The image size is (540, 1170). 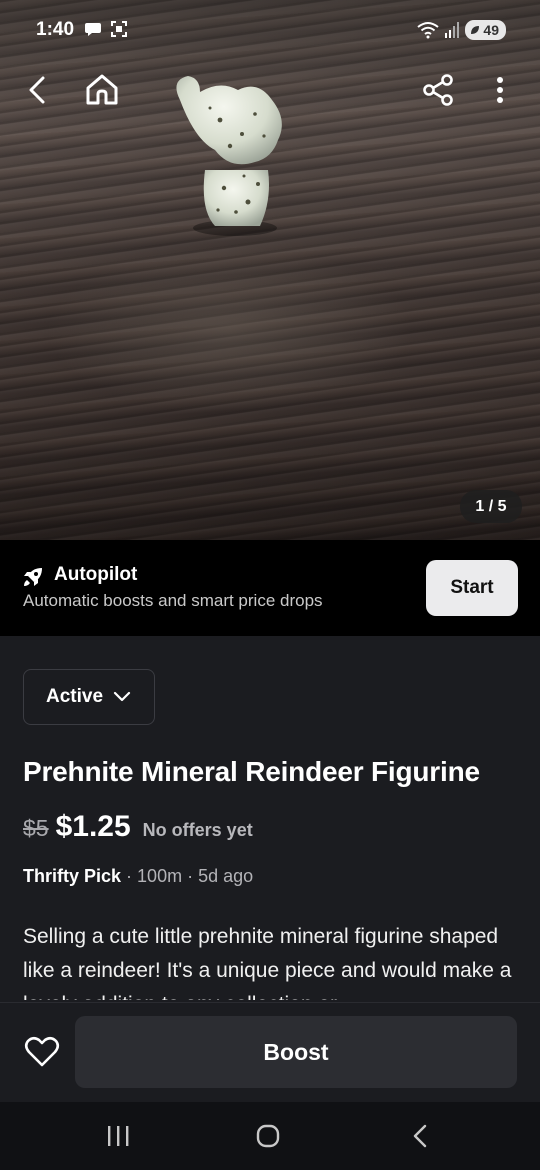 I want to click on clock: 1:40, so click(x=55, y=29).